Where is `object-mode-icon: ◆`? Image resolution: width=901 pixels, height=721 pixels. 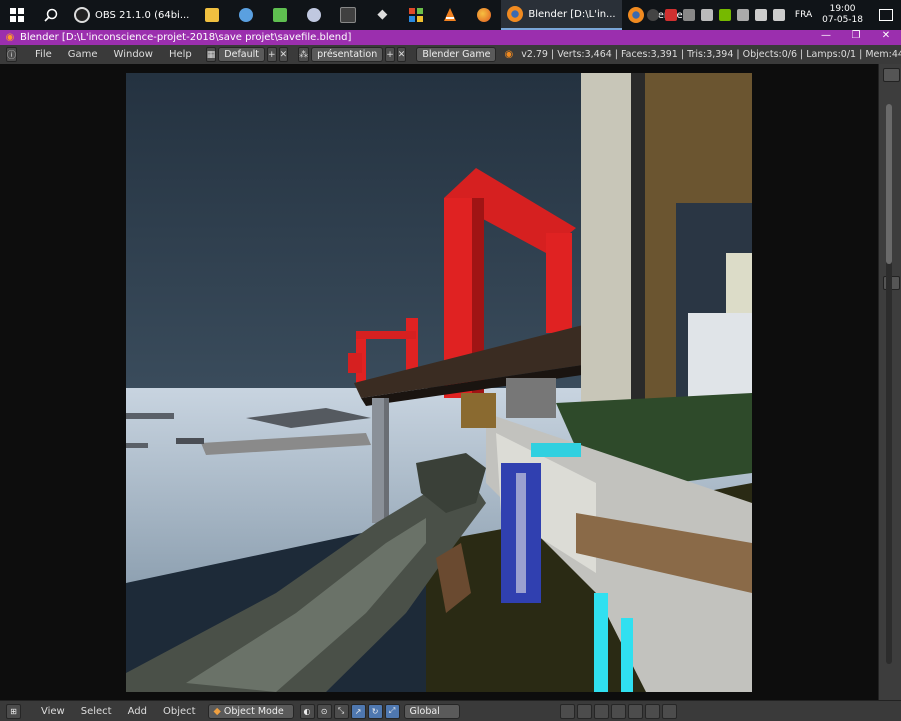
object-mode-icon: ◆ is located at coordinates (217, 711).